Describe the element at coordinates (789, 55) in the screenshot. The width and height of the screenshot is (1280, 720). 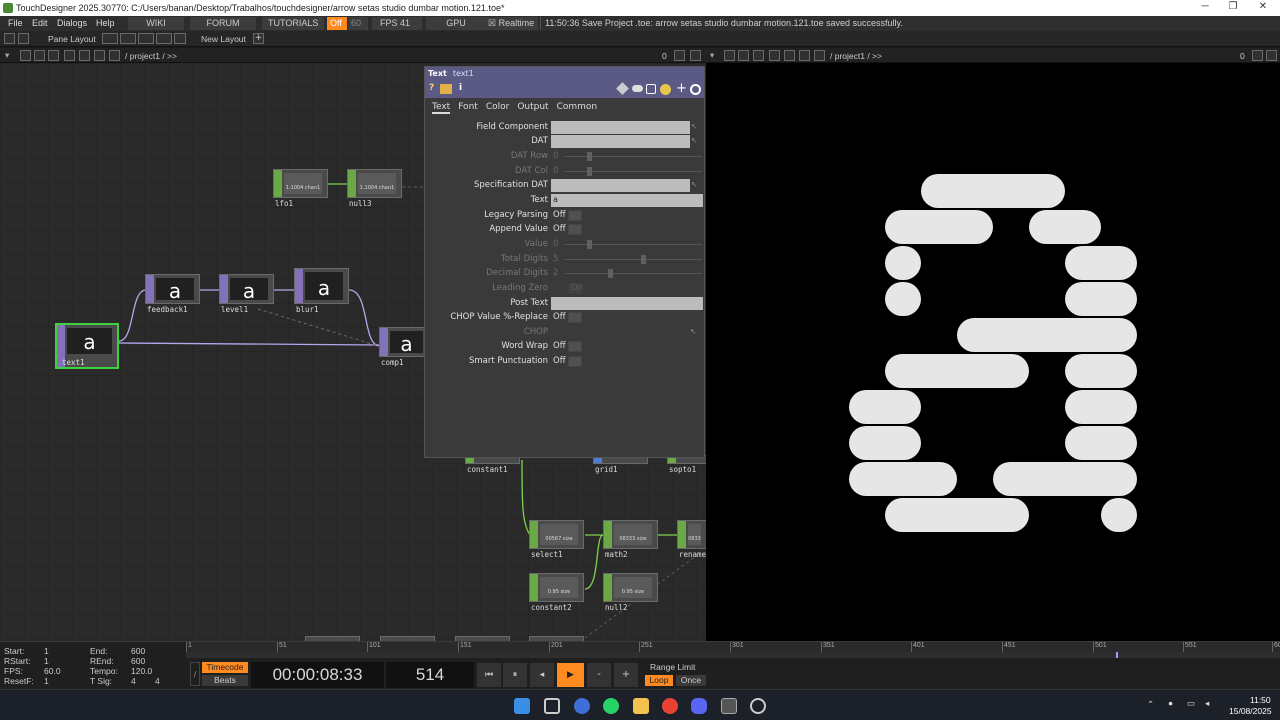
I see `viewer-bookmark-icon` at that location.